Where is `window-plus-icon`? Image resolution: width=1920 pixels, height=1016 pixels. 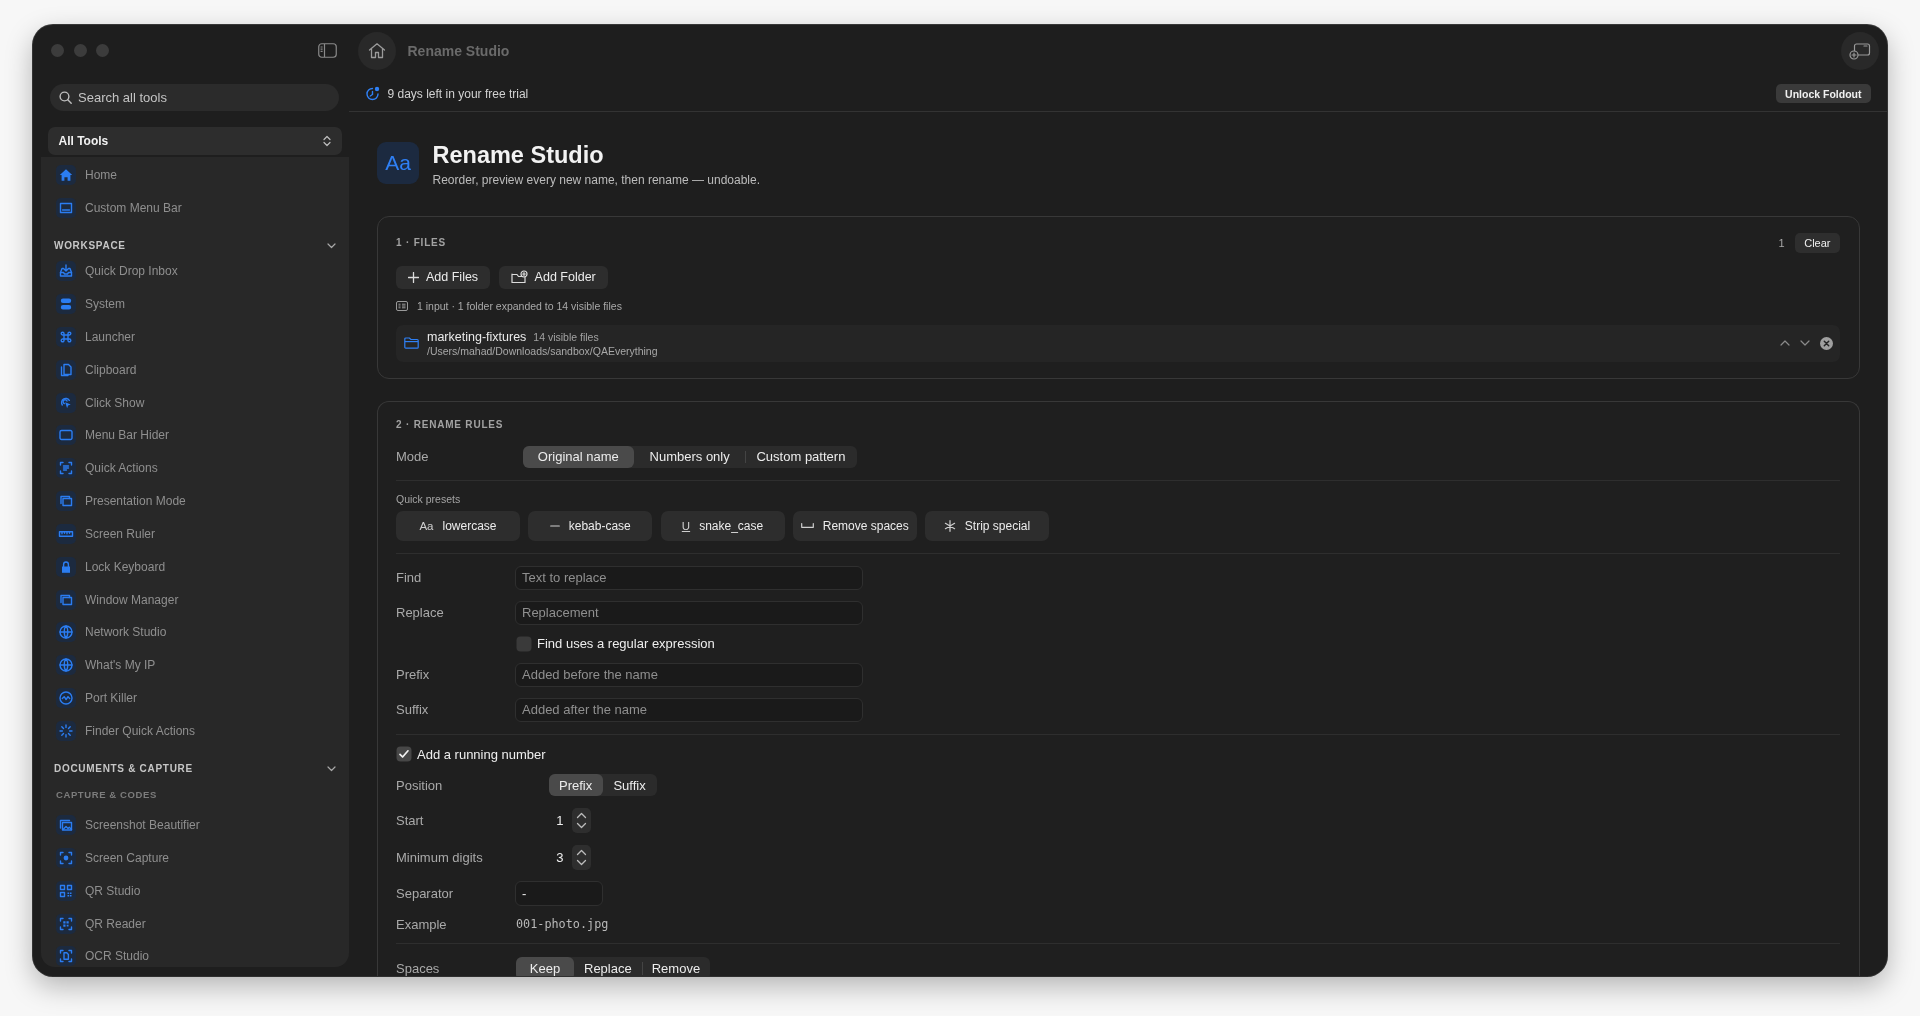
window-plus-icon is located at coordinates (1860, 50).